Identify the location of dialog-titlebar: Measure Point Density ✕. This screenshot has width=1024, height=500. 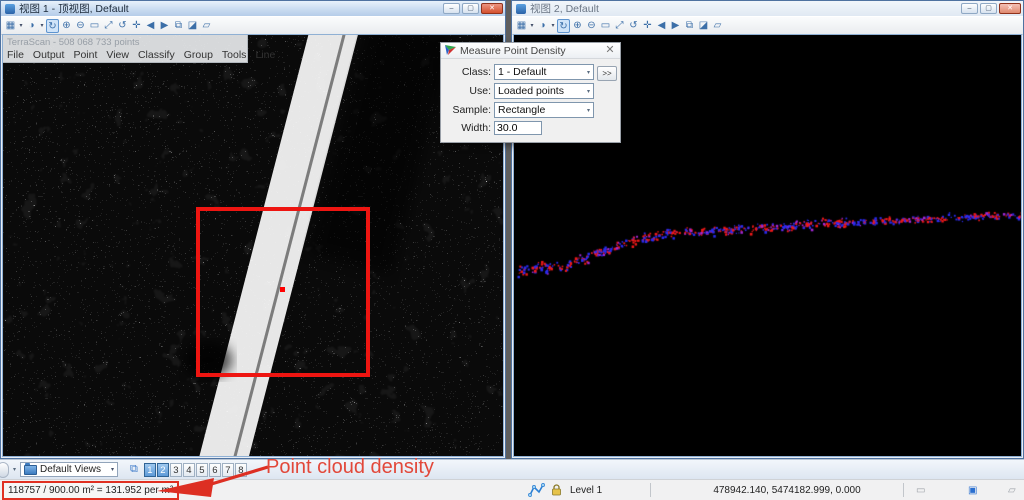
(530, 51).